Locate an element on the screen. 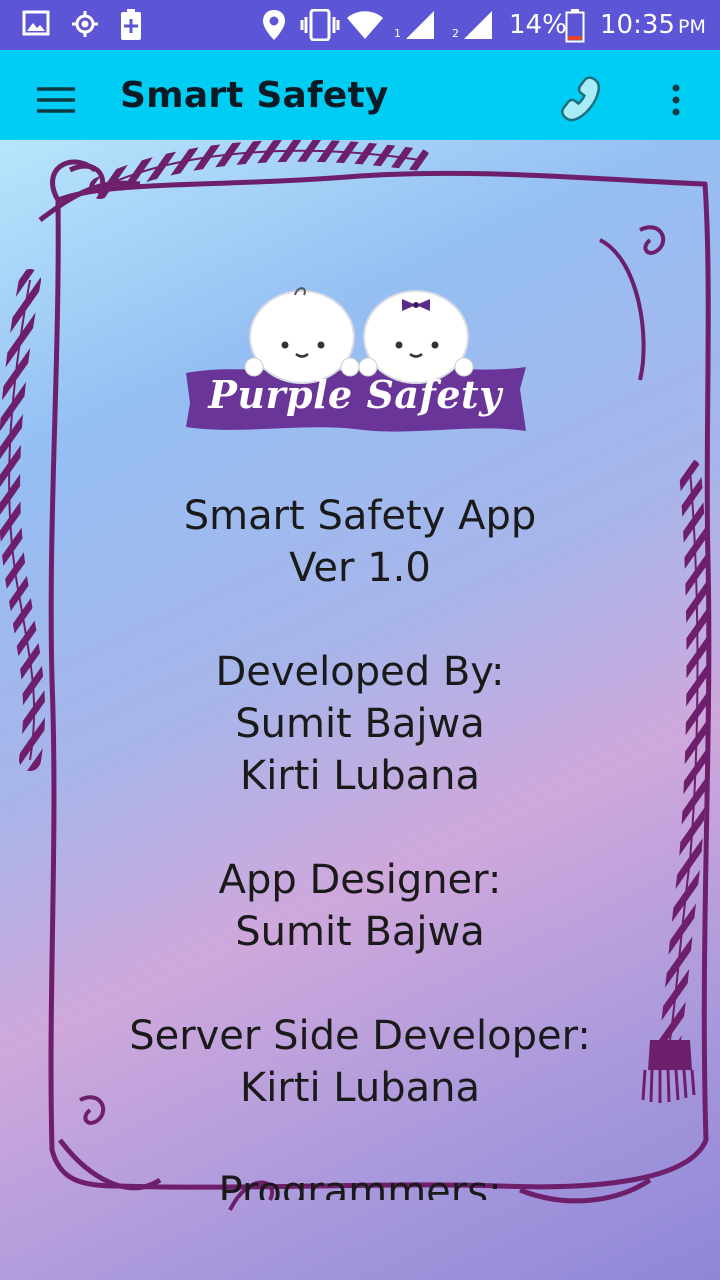 Image resolution: width=720 pixels, height=1280 pixels. app-name: Smart Safety App is located at coordinates (360, 516).